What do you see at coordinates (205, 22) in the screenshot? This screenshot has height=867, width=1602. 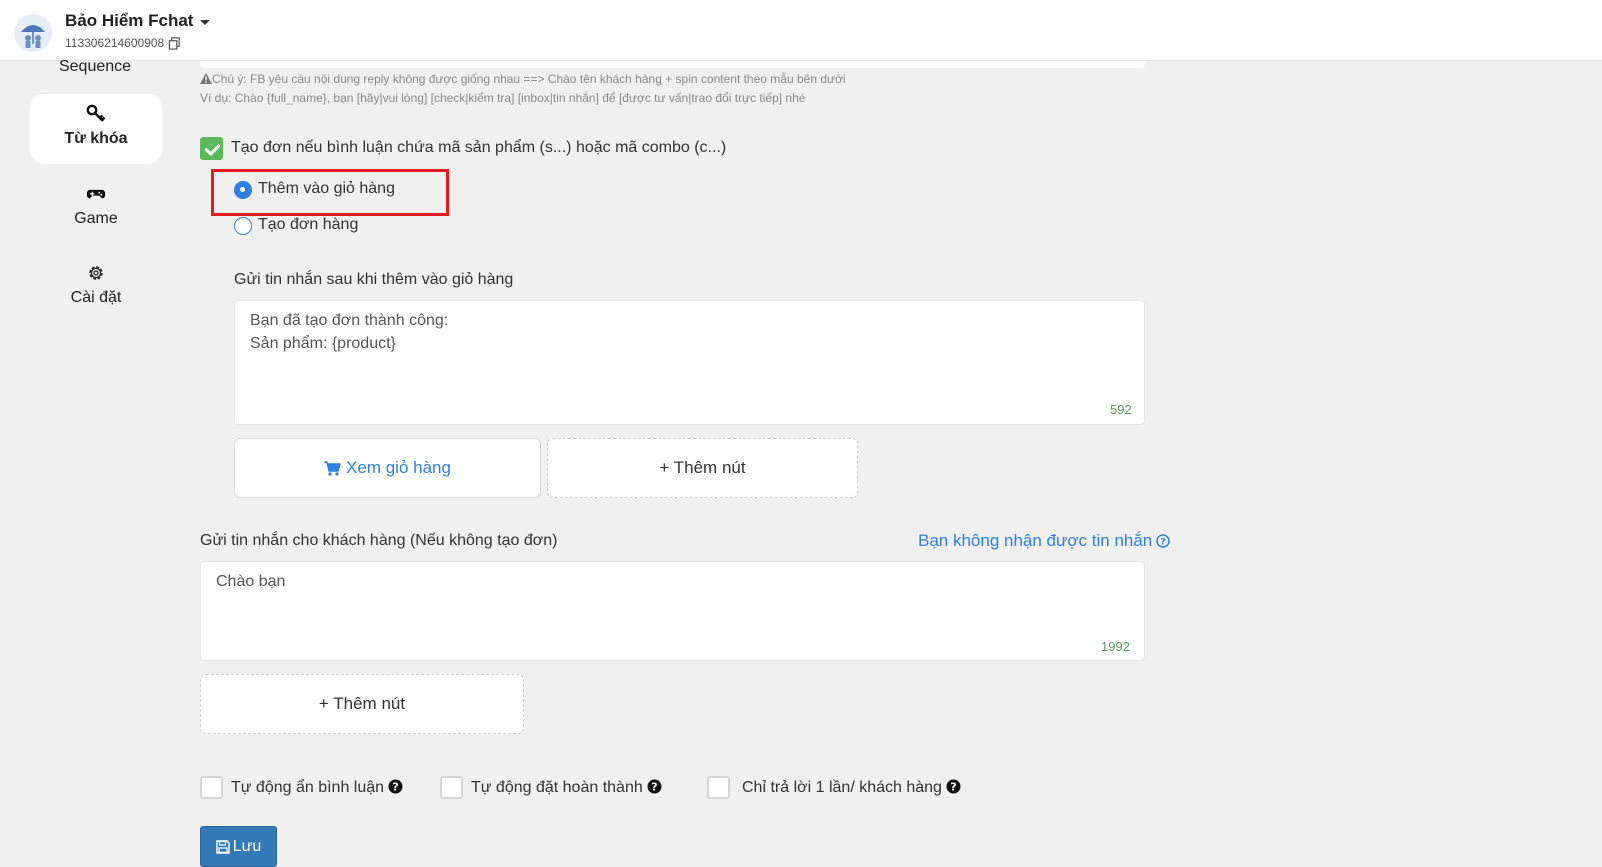 I see `caret-down-icon` at bounding box center [205, 22].